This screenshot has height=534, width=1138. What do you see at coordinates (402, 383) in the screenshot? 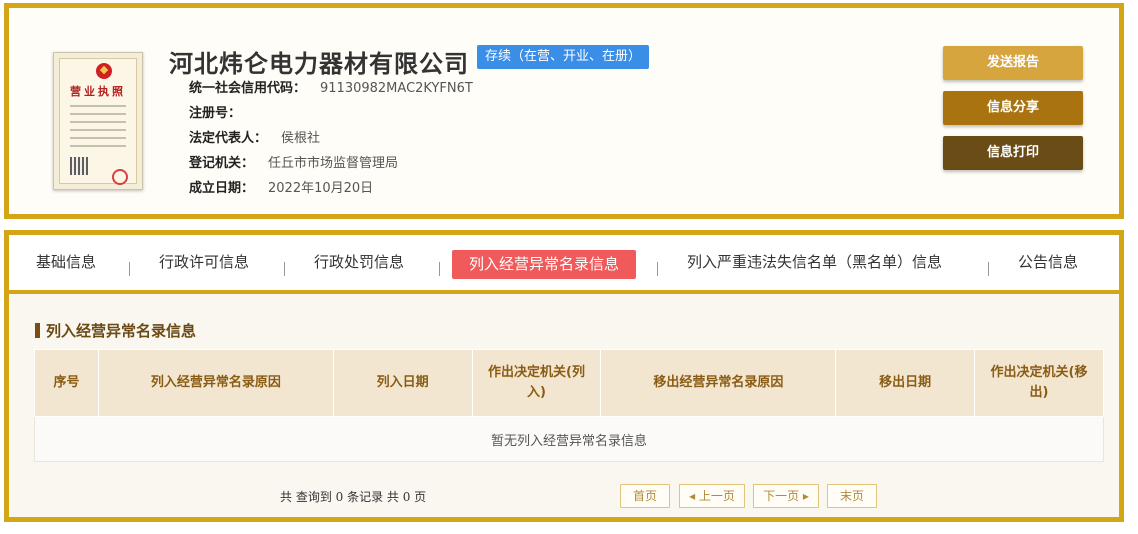
I see `col-header-listing-date: 列入日期` at bounding box center [402, 383].